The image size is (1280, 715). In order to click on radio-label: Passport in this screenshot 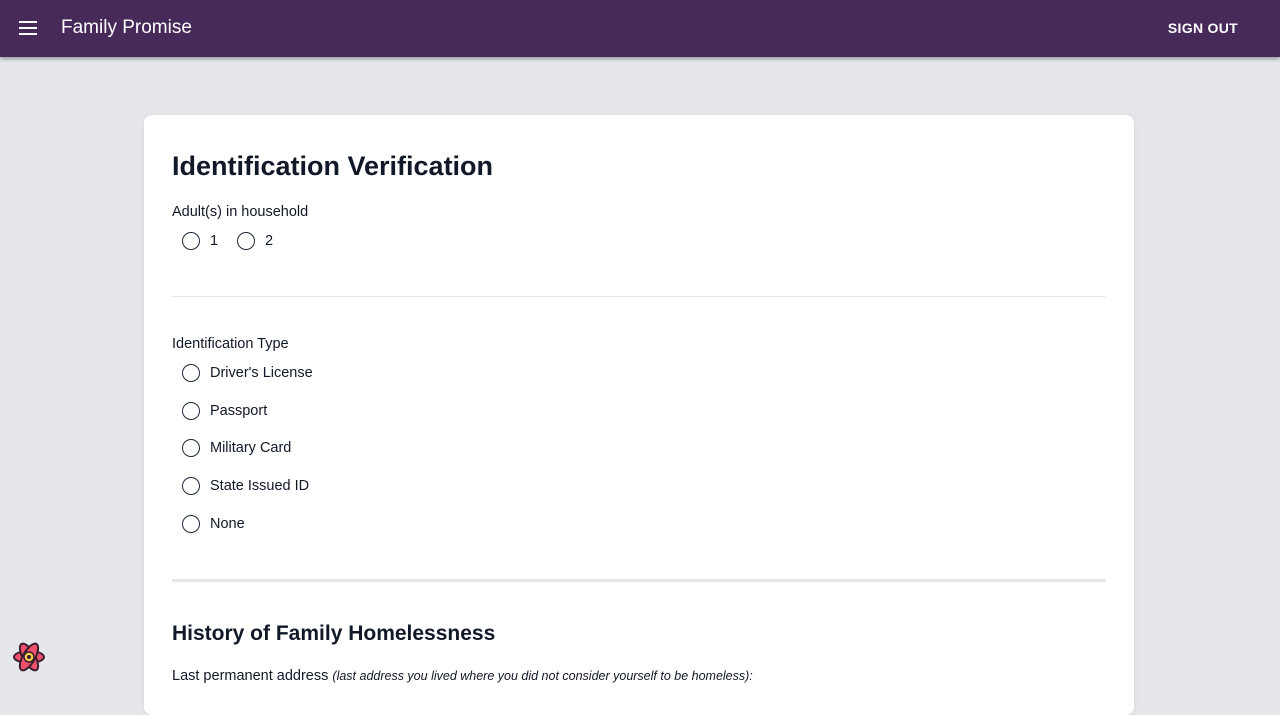, I will do `click(239, 411)`.